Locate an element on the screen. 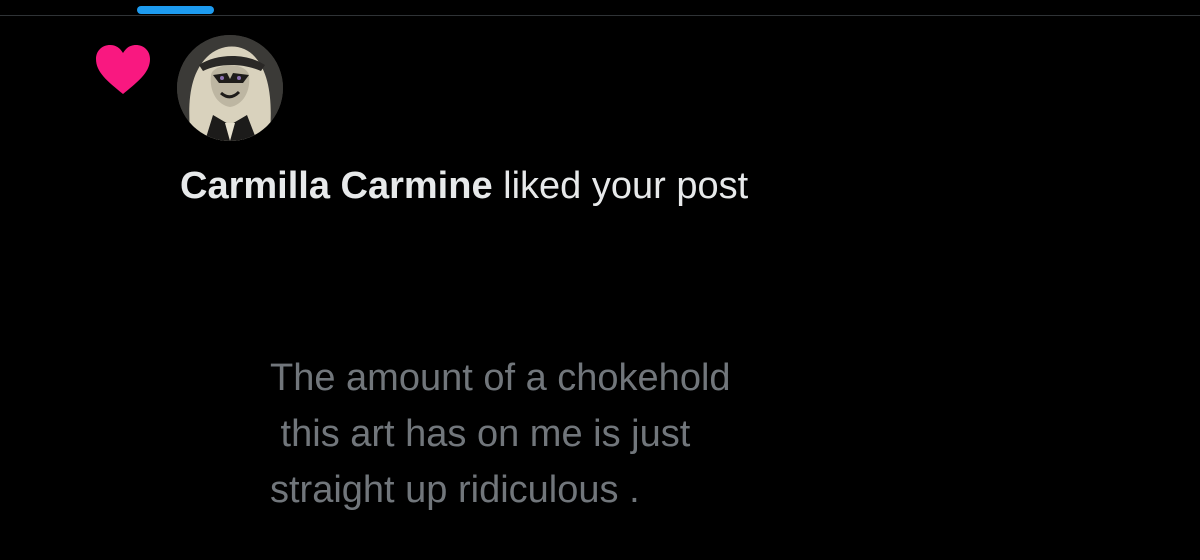  action-text: liked your post is located at coordinates (620, 186).